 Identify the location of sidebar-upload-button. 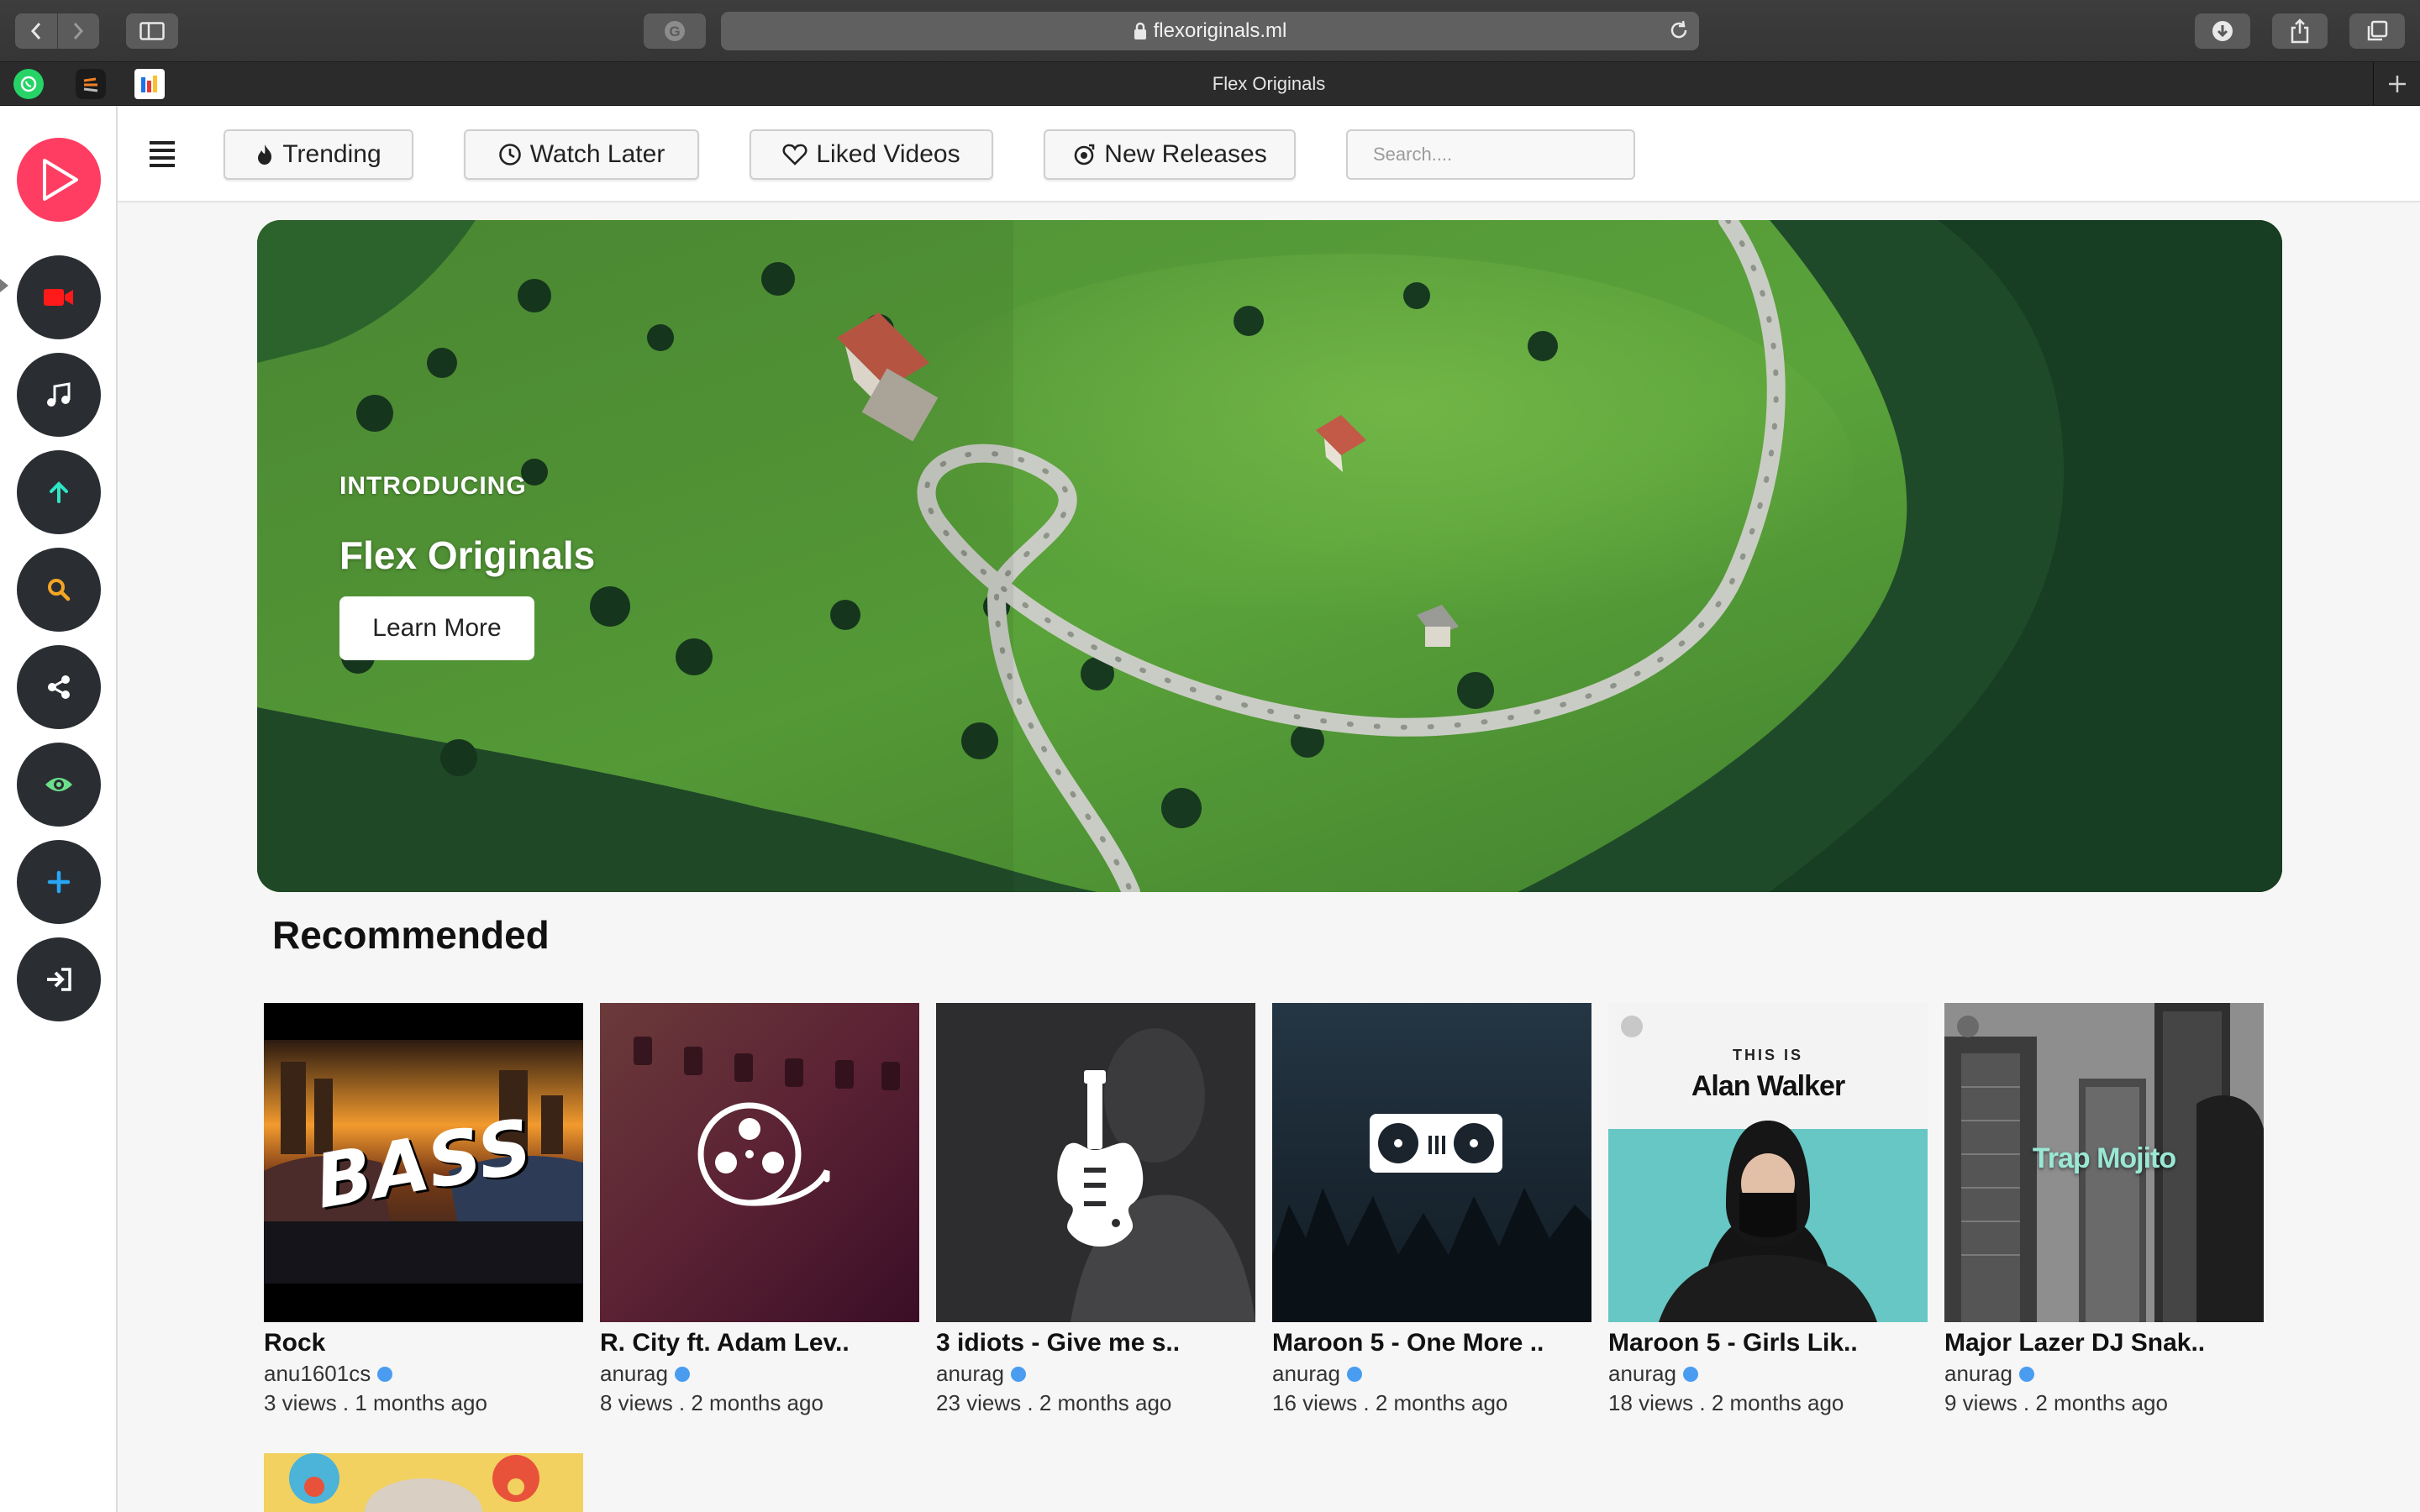
(59, 492).